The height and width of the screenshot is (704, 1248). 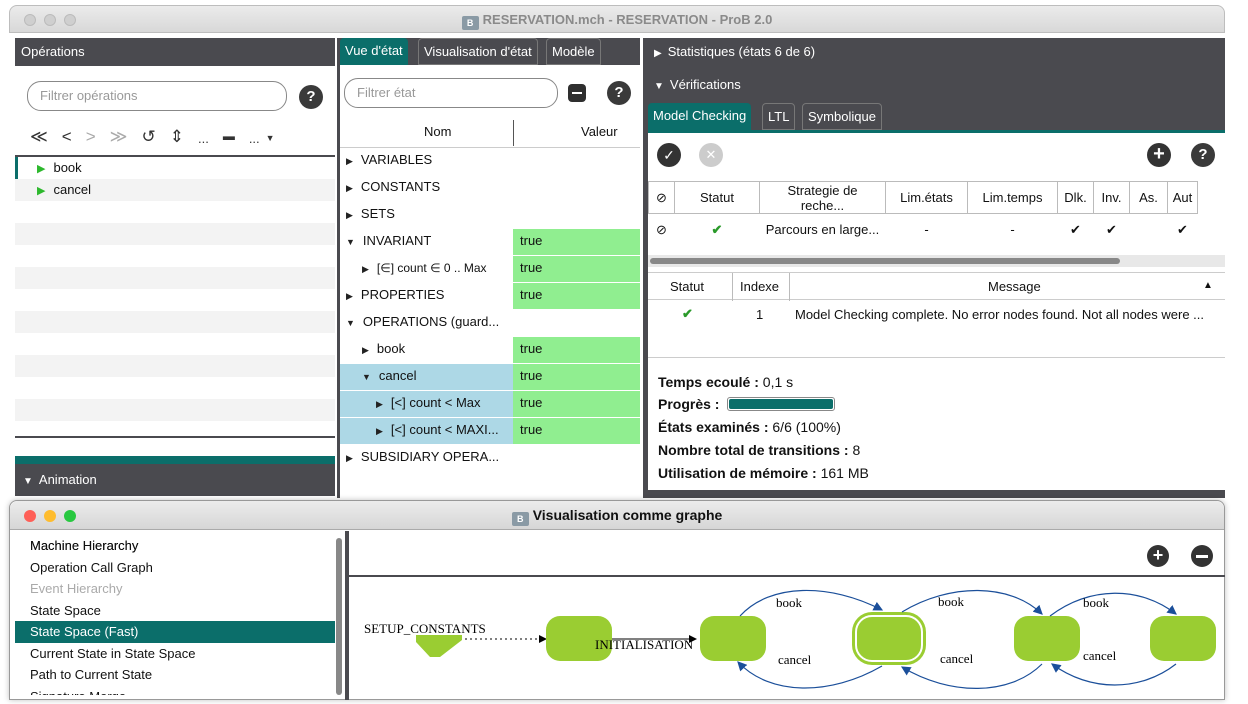 What do you see at coordinates (576, 377) in the screenshot?
I see `row-value: true` at bounding box center [576, 377].